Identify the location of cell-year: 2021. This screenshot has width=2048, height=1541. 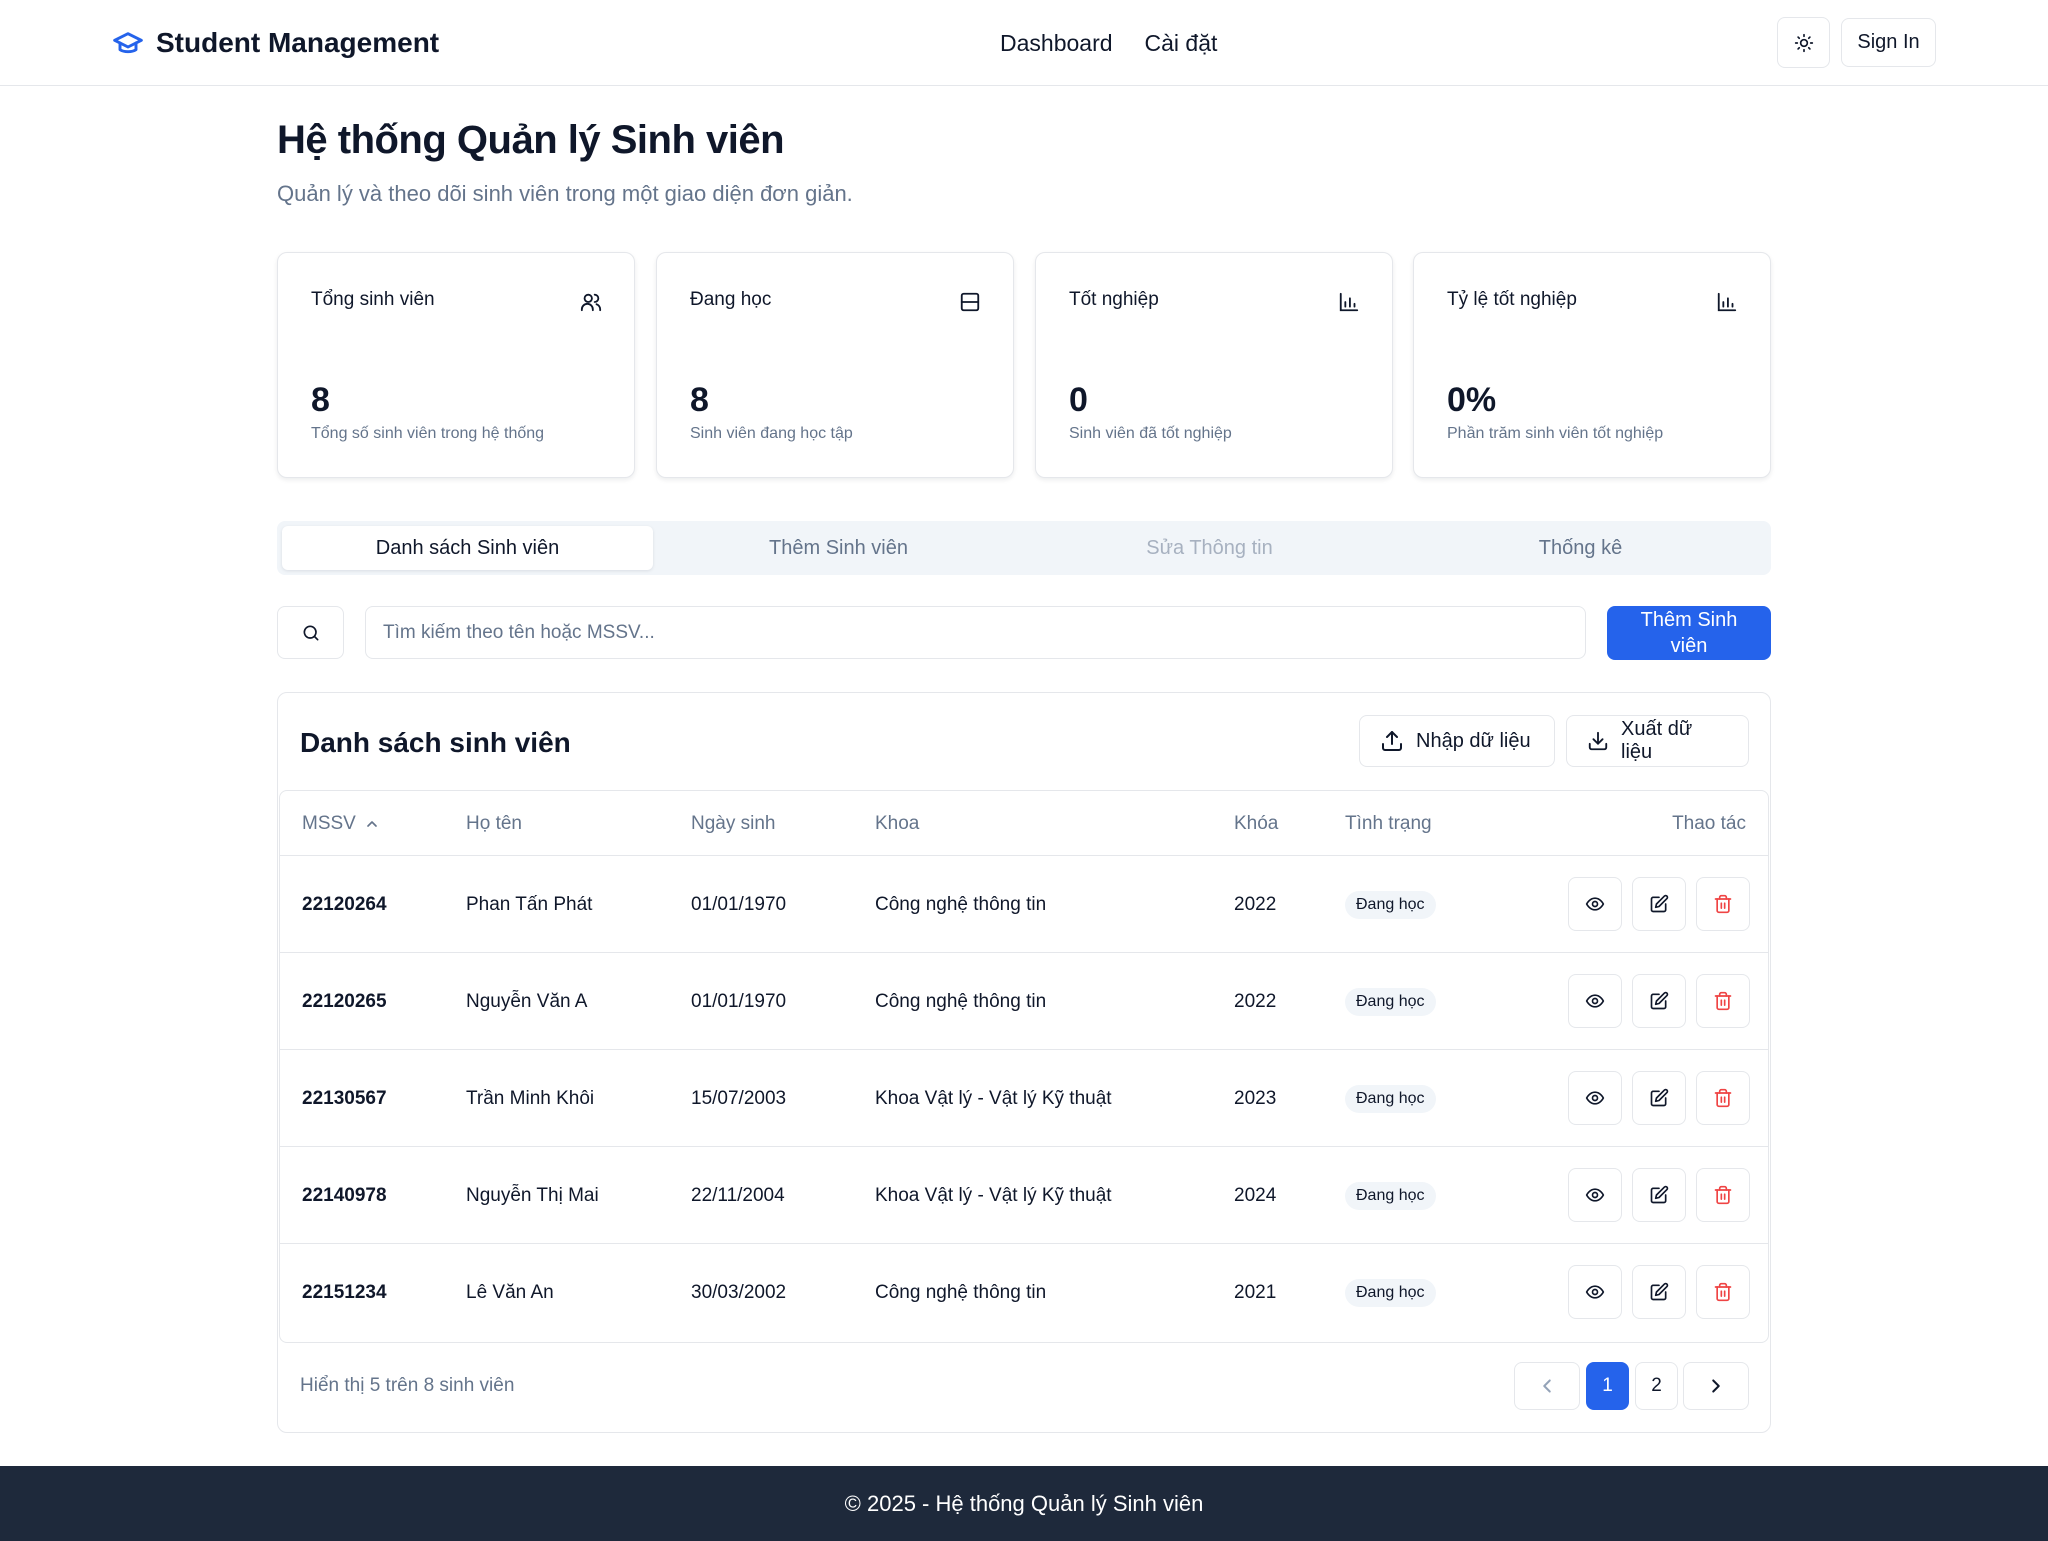
(1255, 1292).